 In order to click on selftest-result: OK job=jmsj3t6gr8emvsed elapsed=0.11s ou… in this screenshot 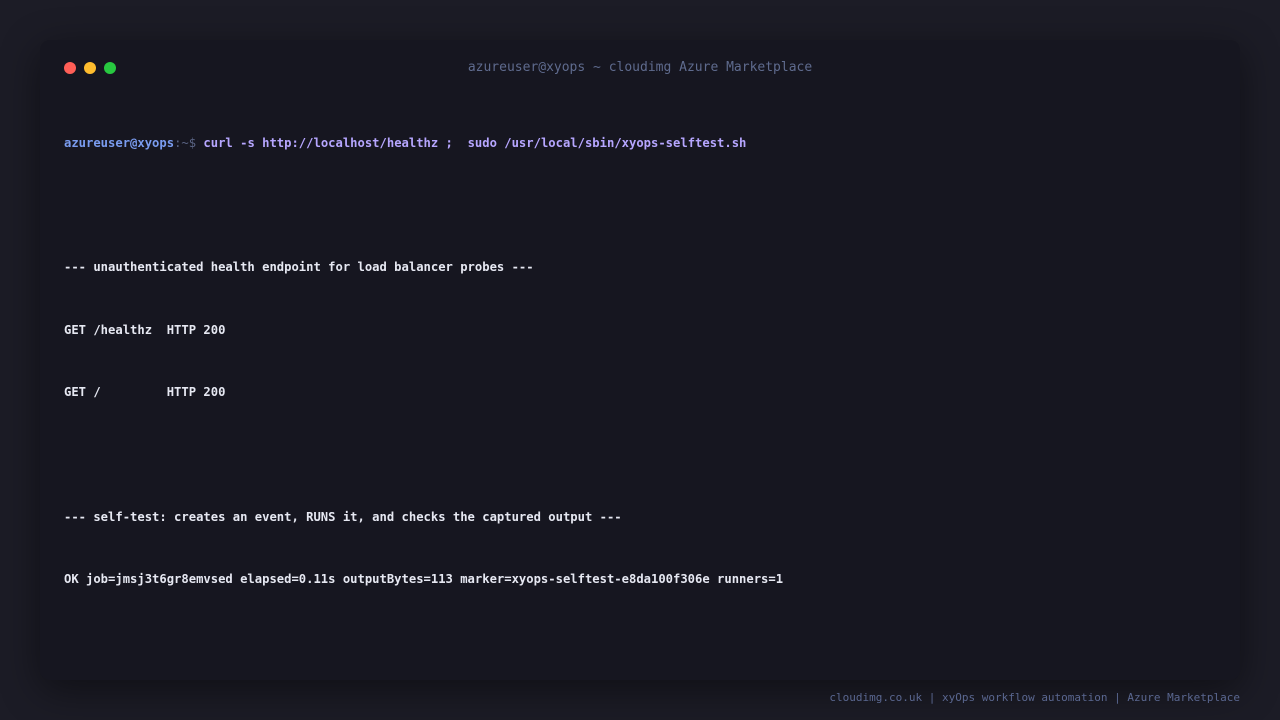, I will do `click(424, 579)`.